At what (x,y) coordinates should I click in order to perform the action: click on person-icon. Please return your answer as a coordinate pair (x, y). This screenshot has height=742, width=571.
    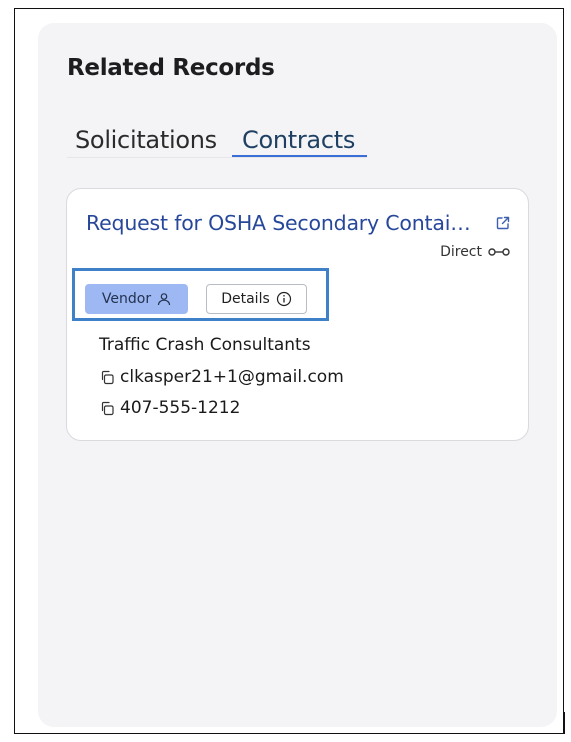
    Looking at the image, I should click on (164, 299).